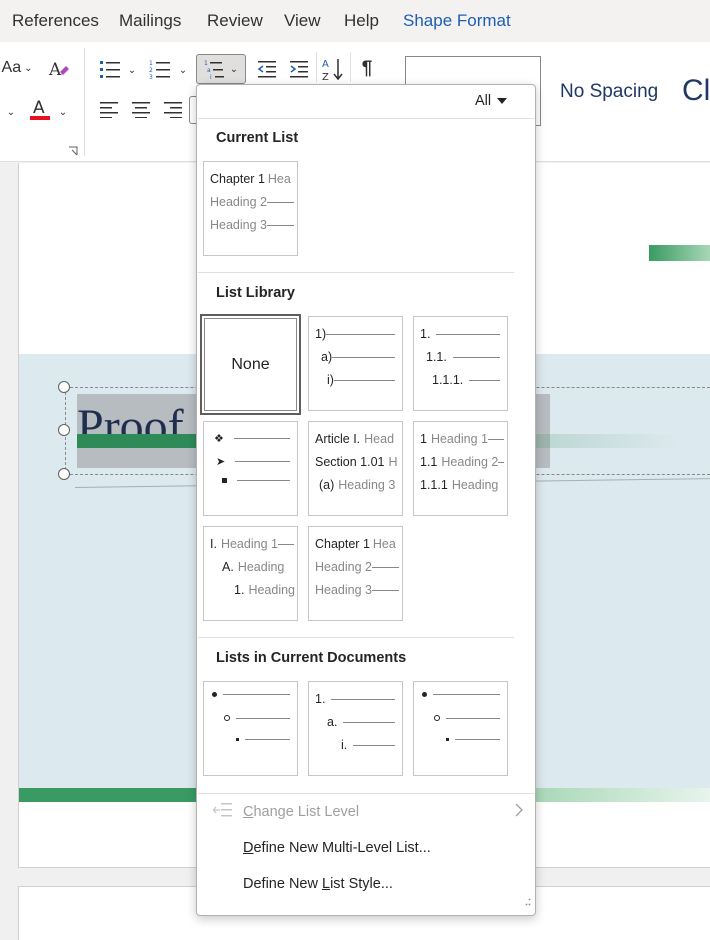  I want to click on font-color-button: A, so click(40, 109).